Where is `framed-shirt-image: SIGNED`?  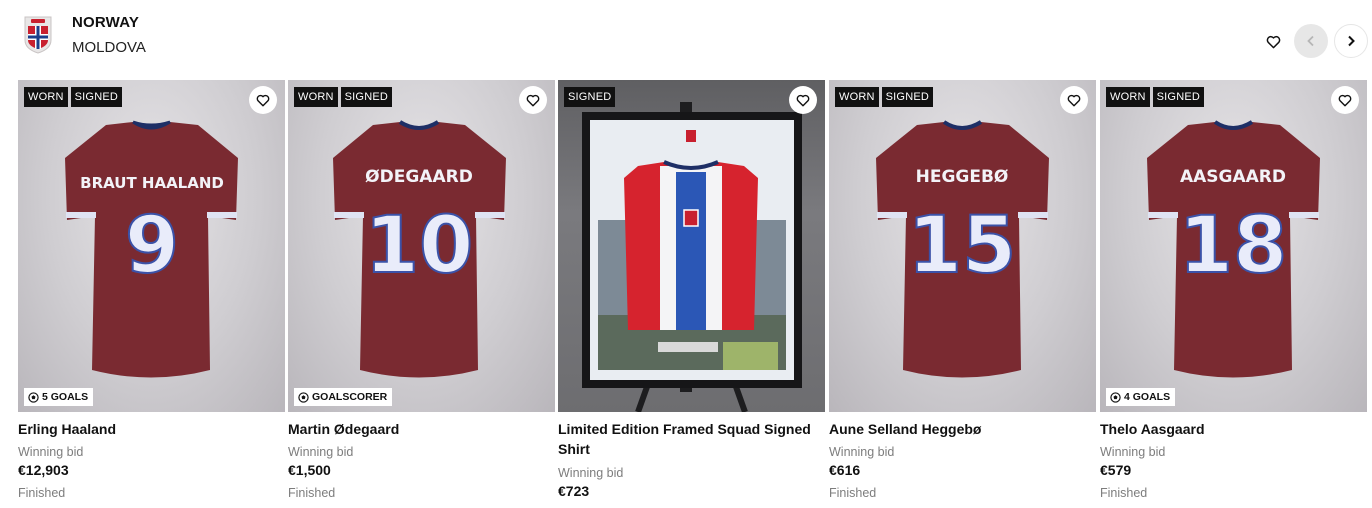
framed-shirt-image: SIGNED is located at coordinates (691, 246).